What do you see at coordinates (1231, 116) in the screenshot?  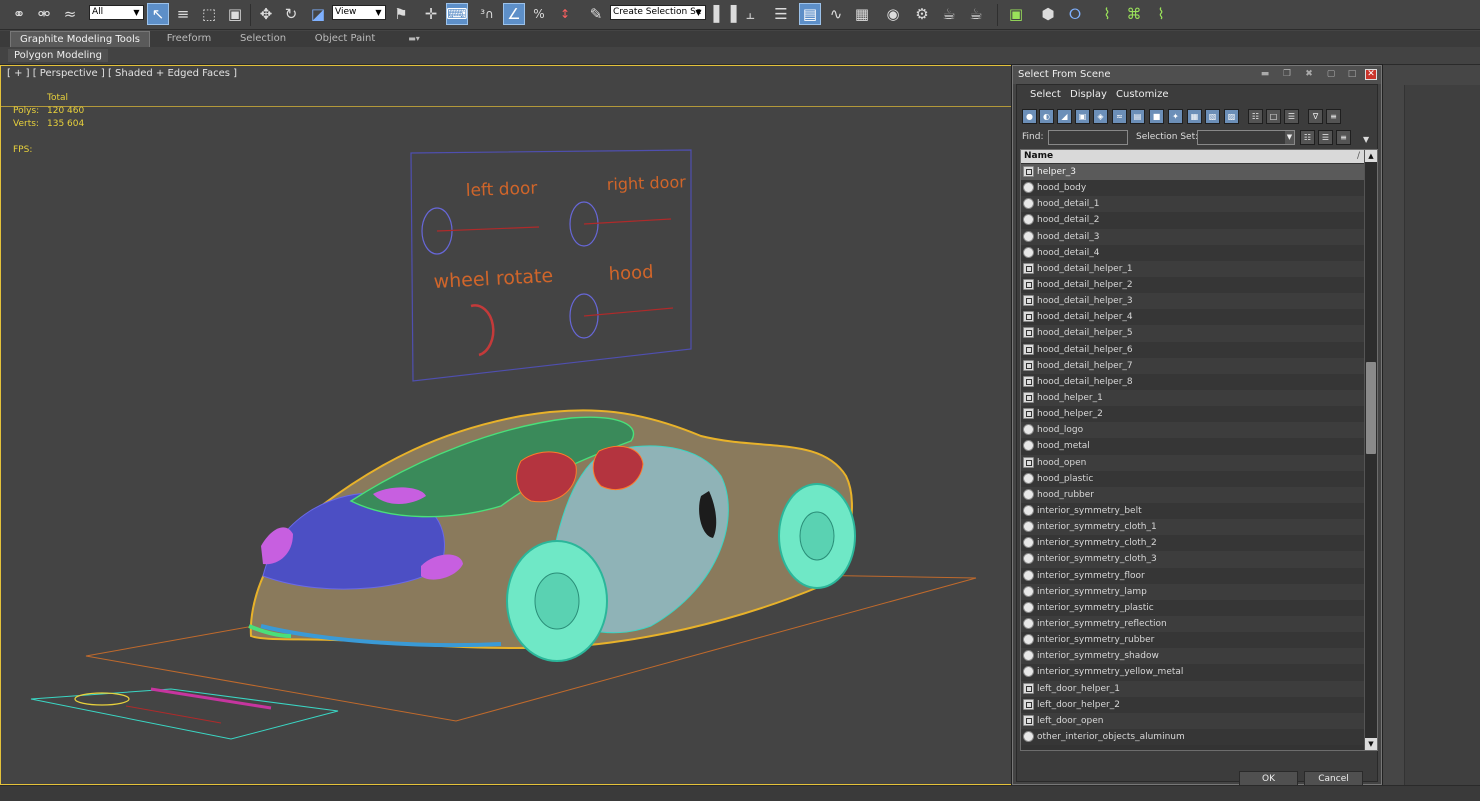 I see `filter-hidden-icon: ▨` at bounding box center [1231, 116].